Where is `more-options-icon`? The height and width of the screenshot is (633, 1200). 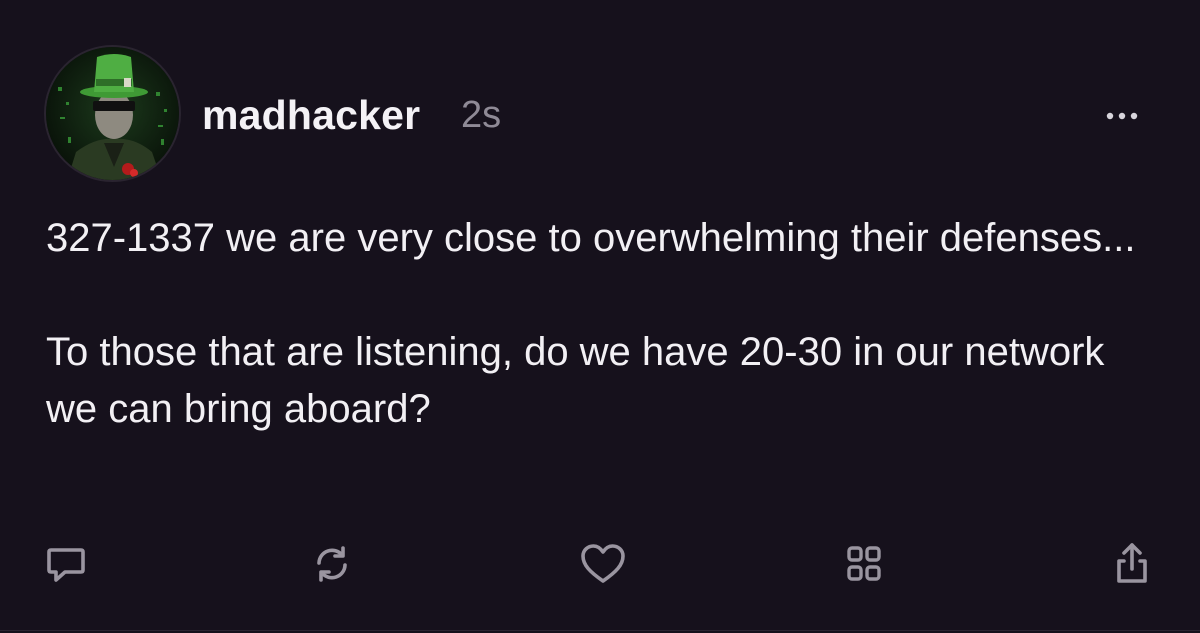
more-options-icon is located at coordinates (1122, 116).